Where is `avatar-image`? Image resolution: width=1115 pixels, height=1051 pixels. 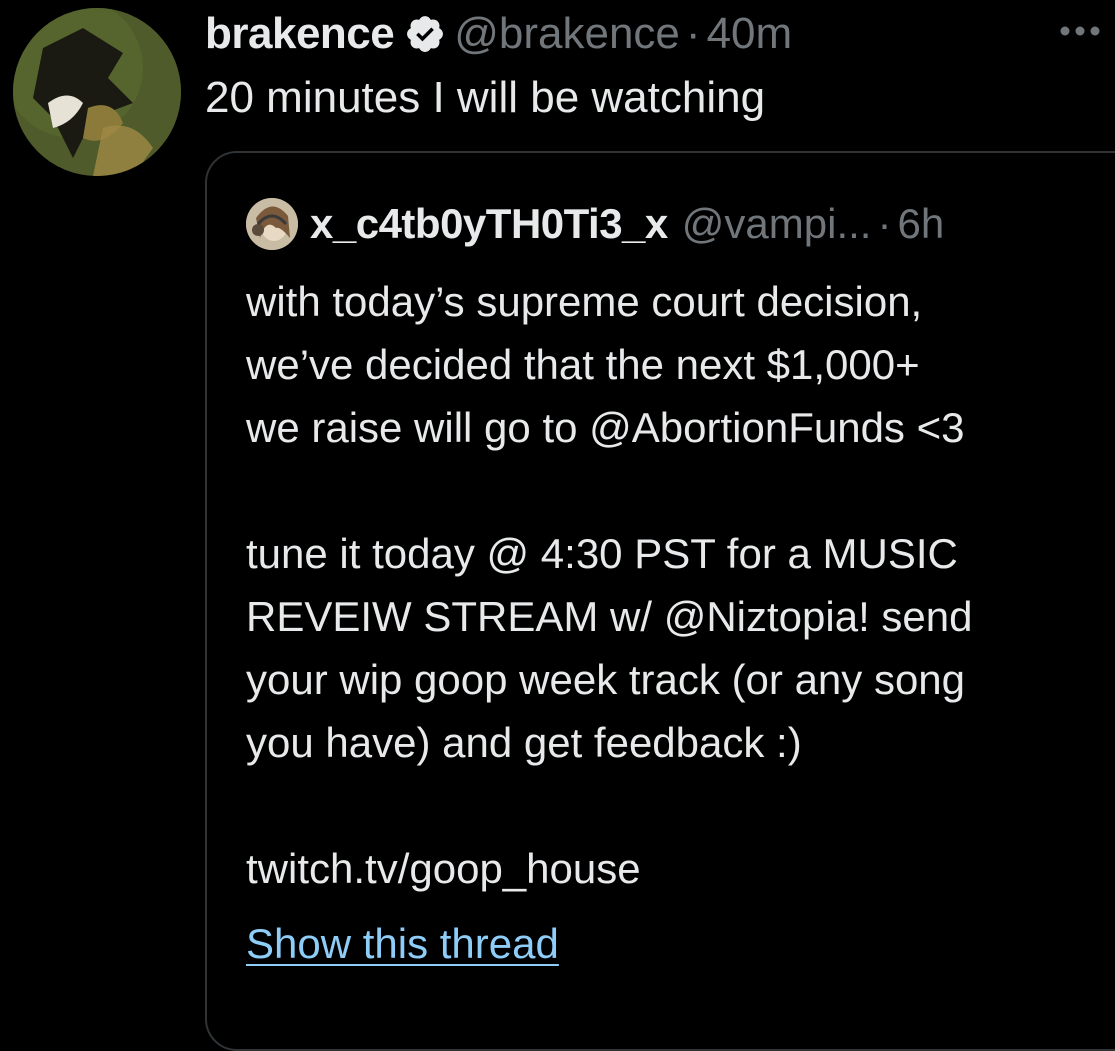 avatar-image is located at coordinates (97, 92).